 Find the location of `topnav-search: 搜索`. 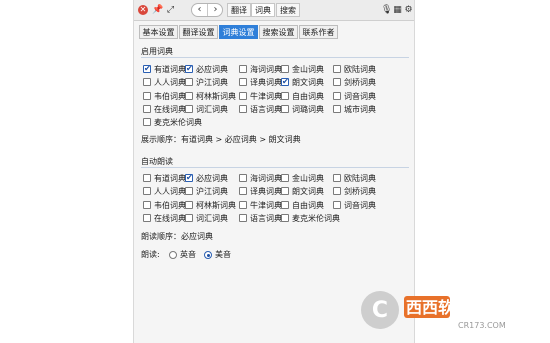

topnav-search: 搜索 is located at coordinates (288, 10).